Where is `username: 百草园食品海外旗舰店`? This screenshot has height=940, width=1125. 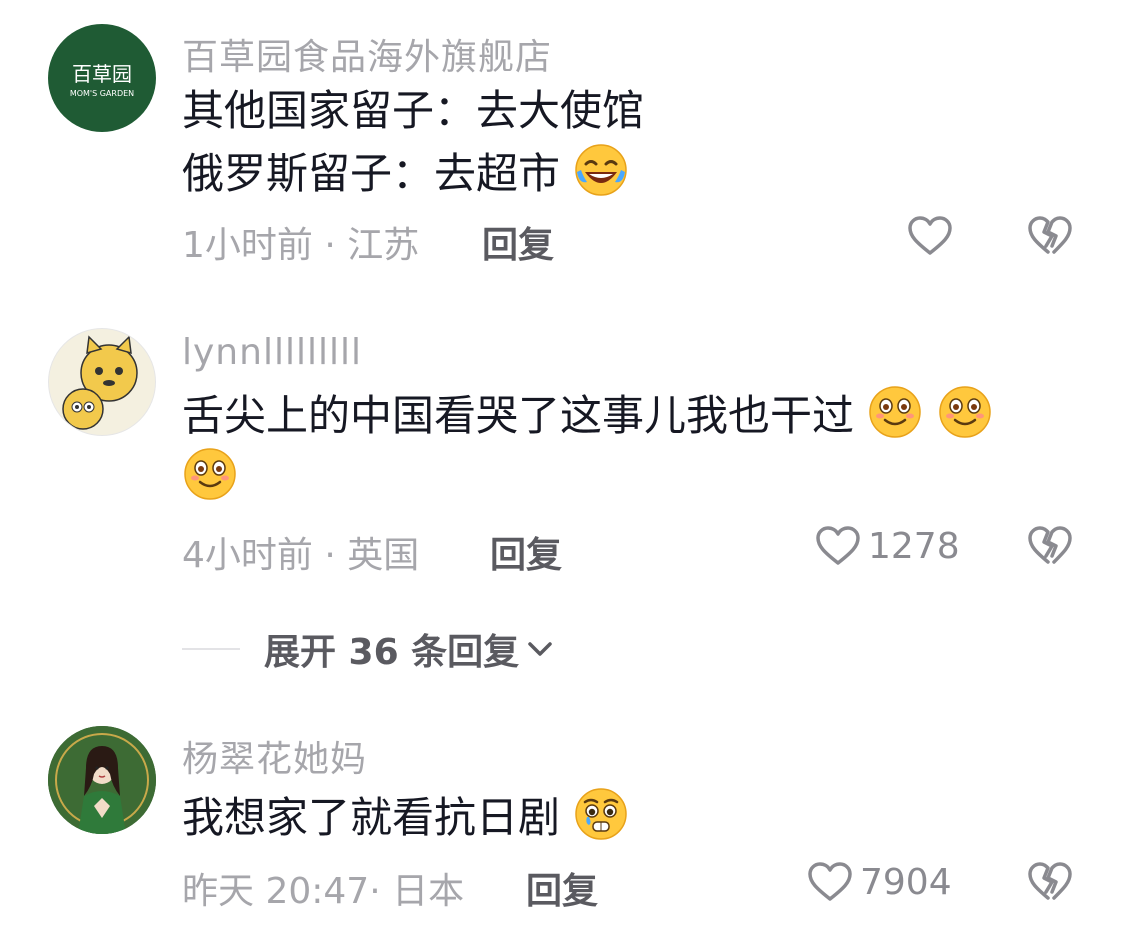 username: 百草园食品海外旗舰店 is located at coordinates (367, 54).